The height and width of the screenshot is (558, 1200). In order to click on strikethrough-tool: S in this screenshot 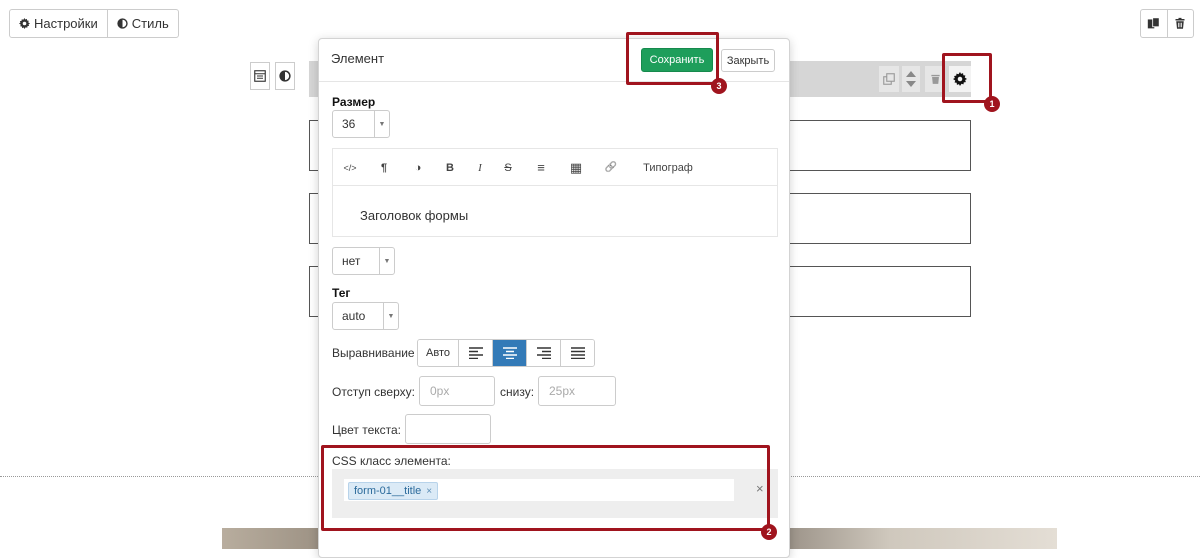, I will do `click(508, 167)`.